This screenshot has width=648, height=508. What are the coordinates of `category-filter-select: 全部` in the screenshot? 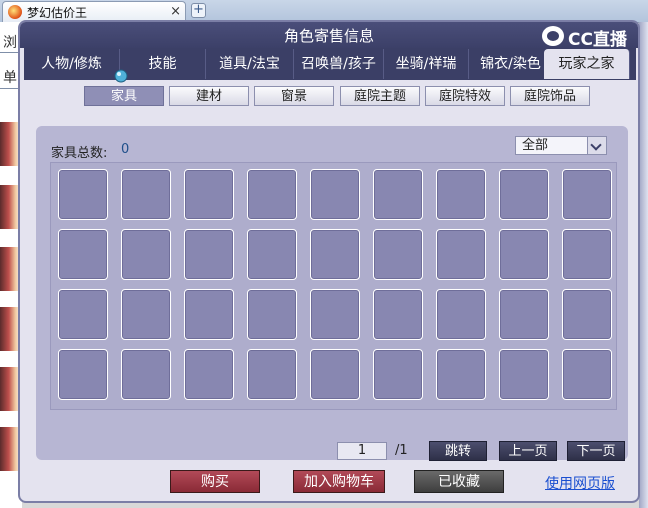 It's located at (561, 145).